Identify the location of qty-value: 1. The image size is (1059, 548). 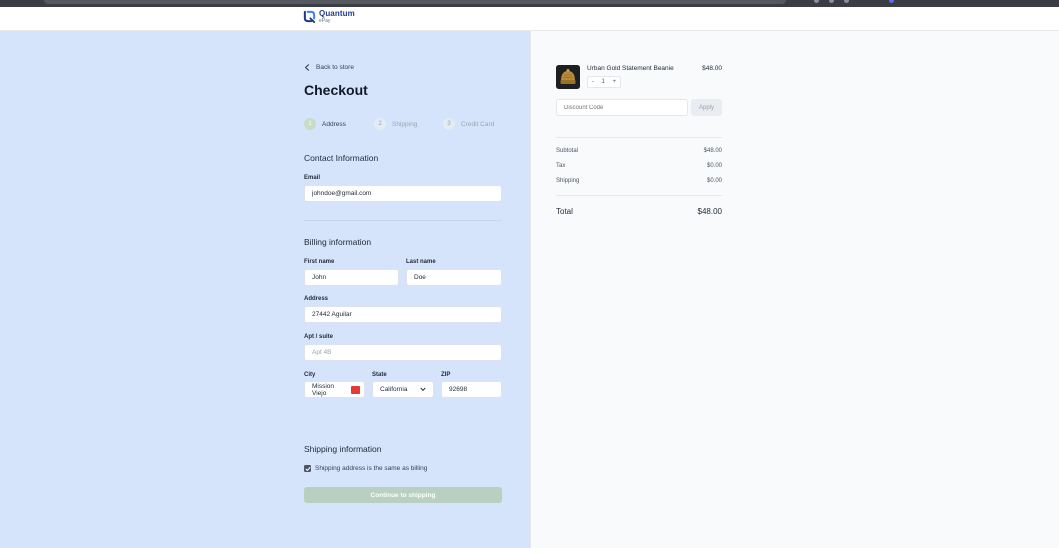
(603, 82).